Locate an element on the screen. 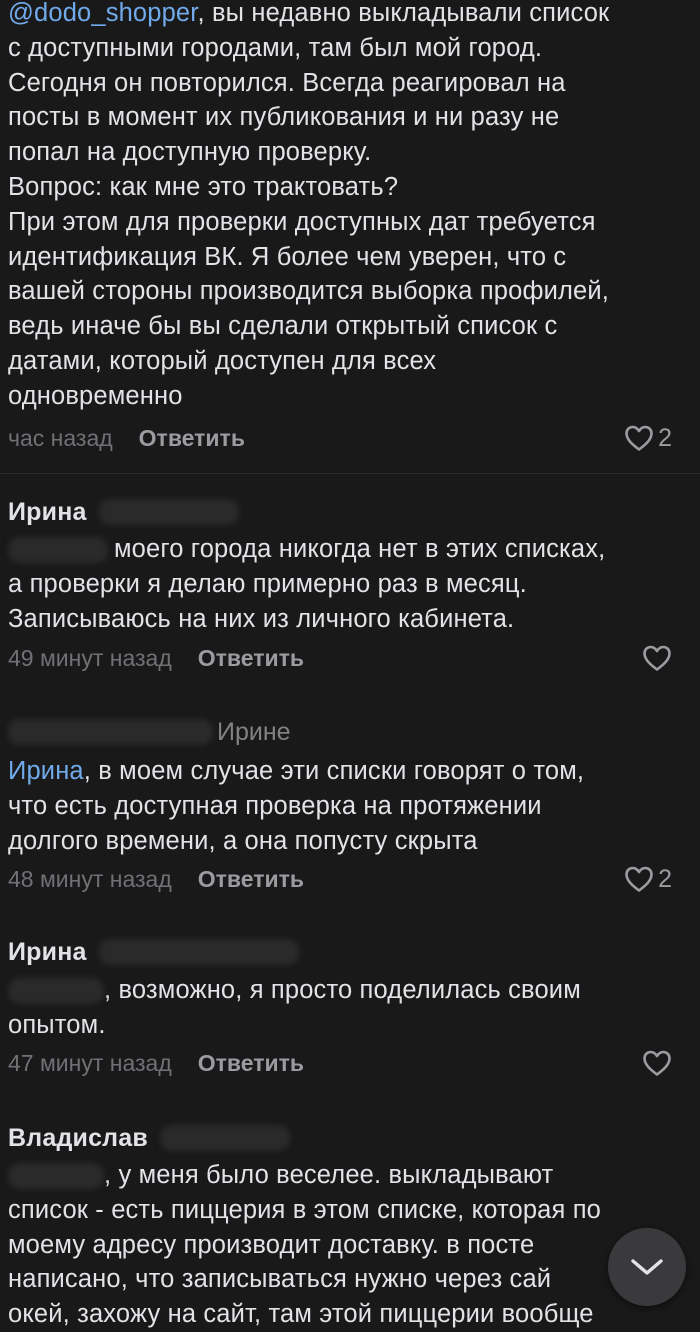 The image size is (700, 1332). comment-meta: 48 минут назад Ответить 2 is located at coordinates (354, 879).